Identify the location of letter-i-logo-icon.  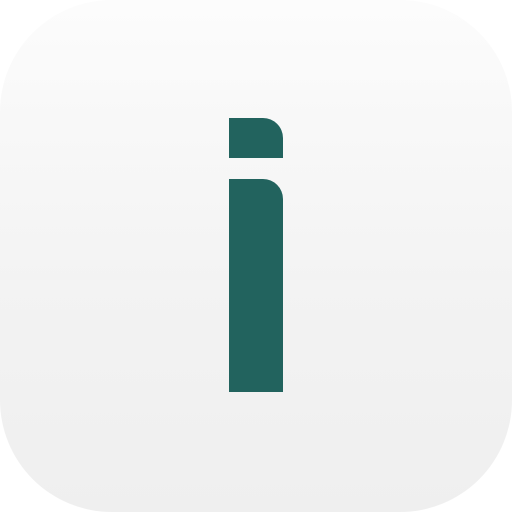
(256, 255).